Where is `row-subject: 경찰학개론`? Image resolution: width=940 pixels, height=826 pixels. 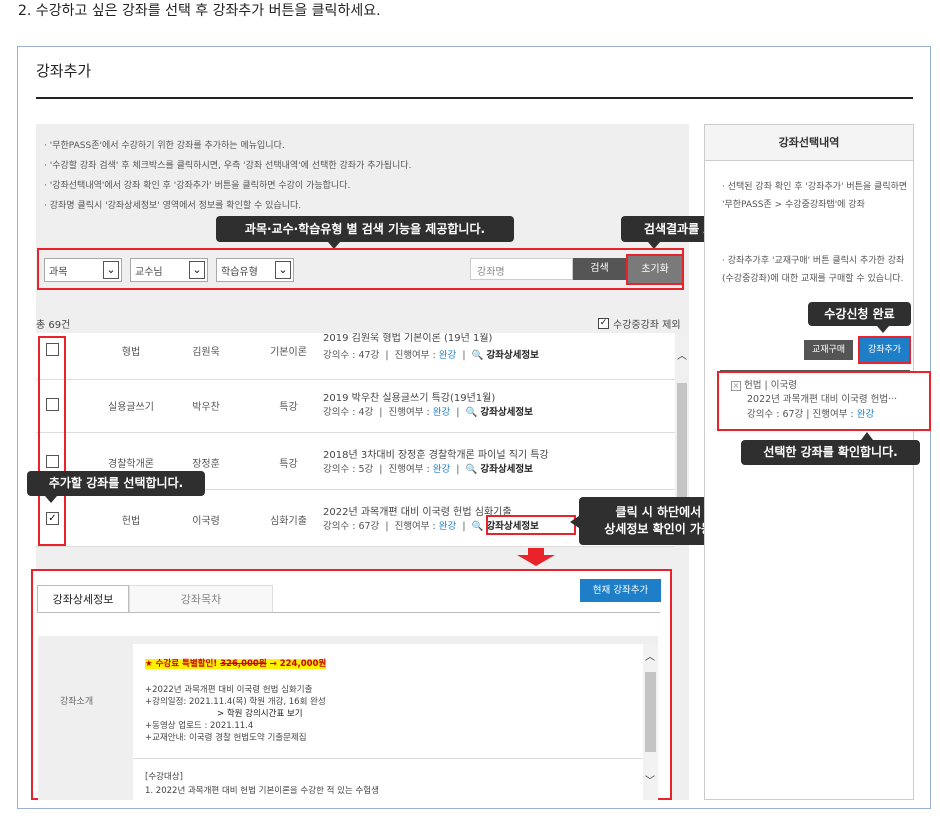 row-subject: 경찰학개론 is located at coordinates (131, 464).